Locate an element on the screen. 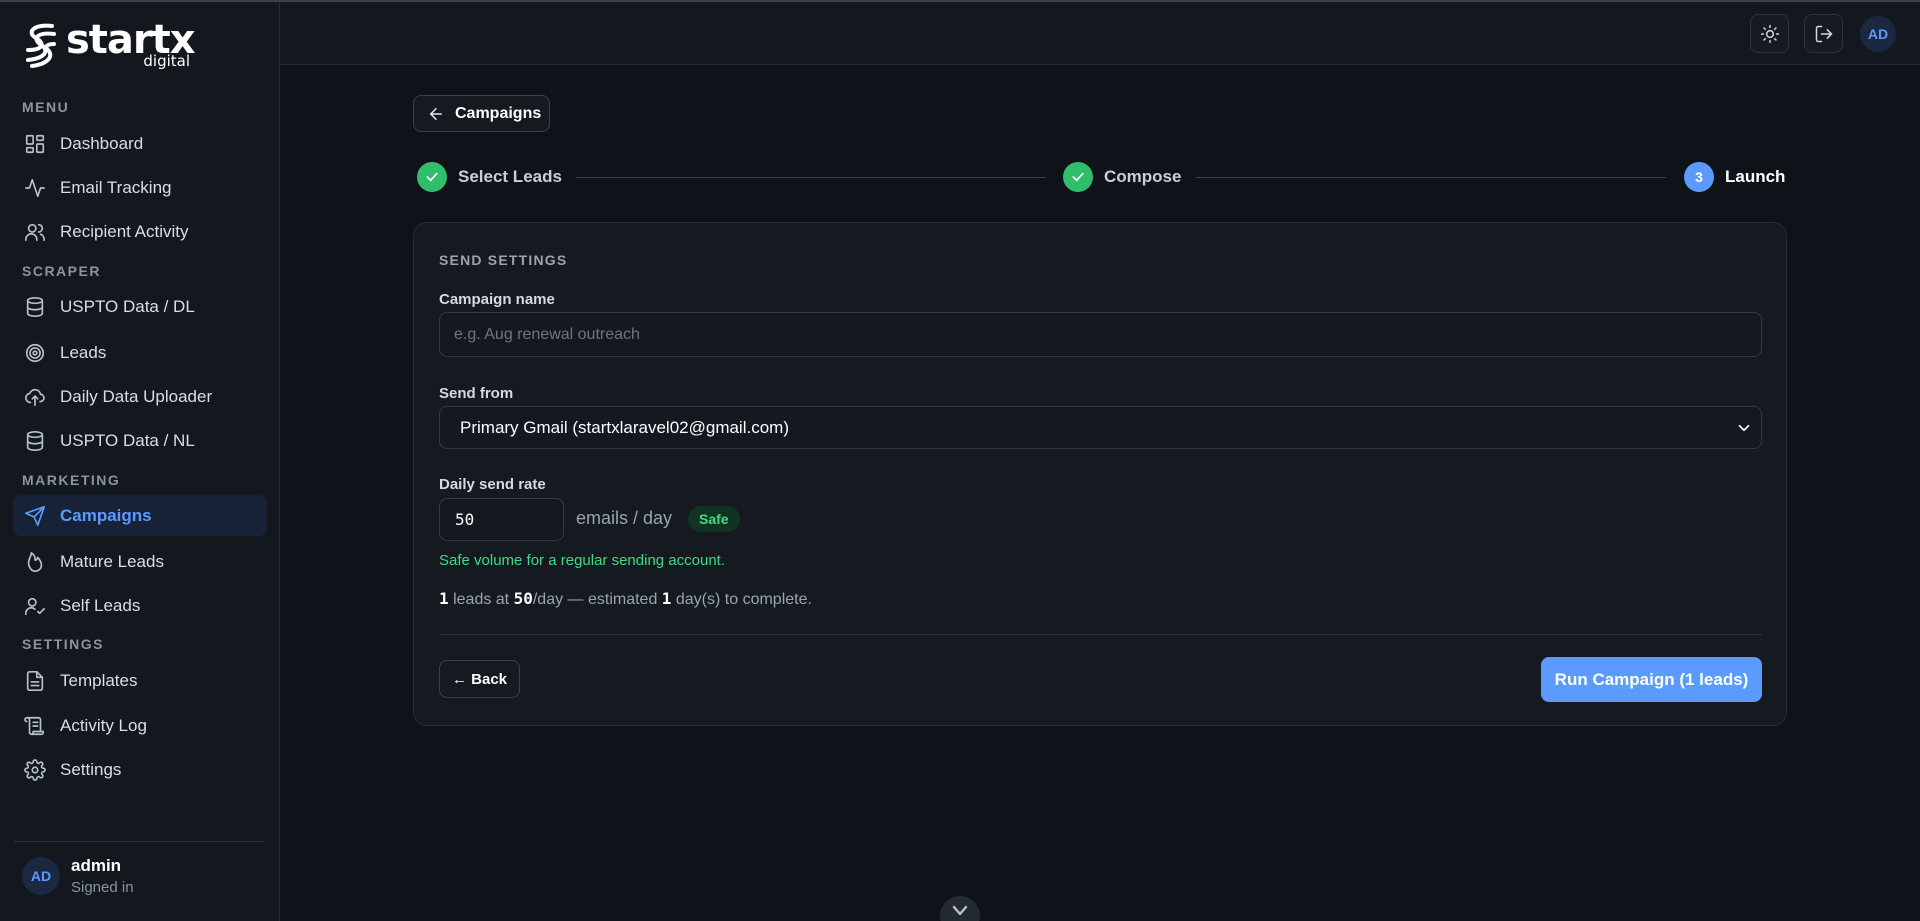 The height and width of the screenshot is (921, 1920). step-number-badge: 3 is located at coordinates (1699, 177).